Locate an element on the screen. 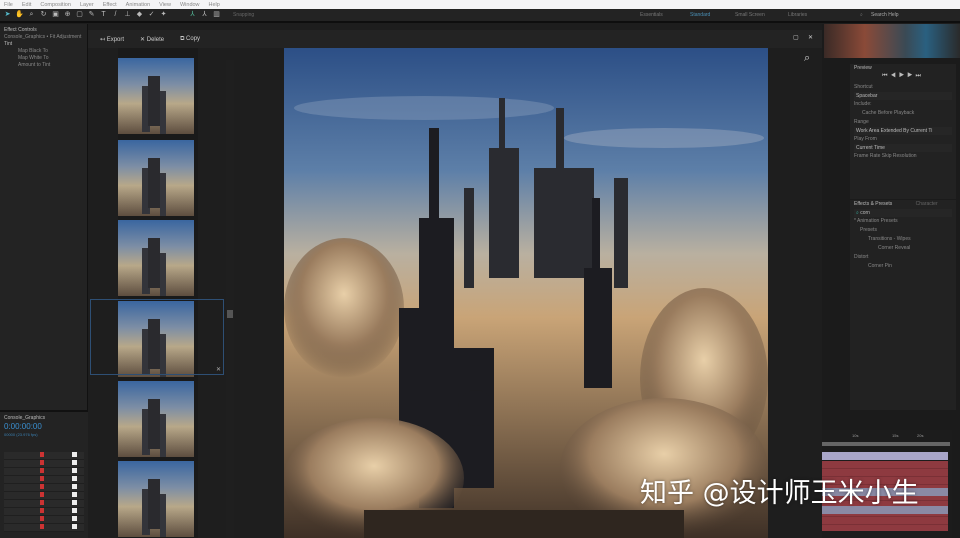 Image resolution: width=960 pixels, height=538 pixels. shortcut-select: Spacebar is located at coordinates (903, 96).